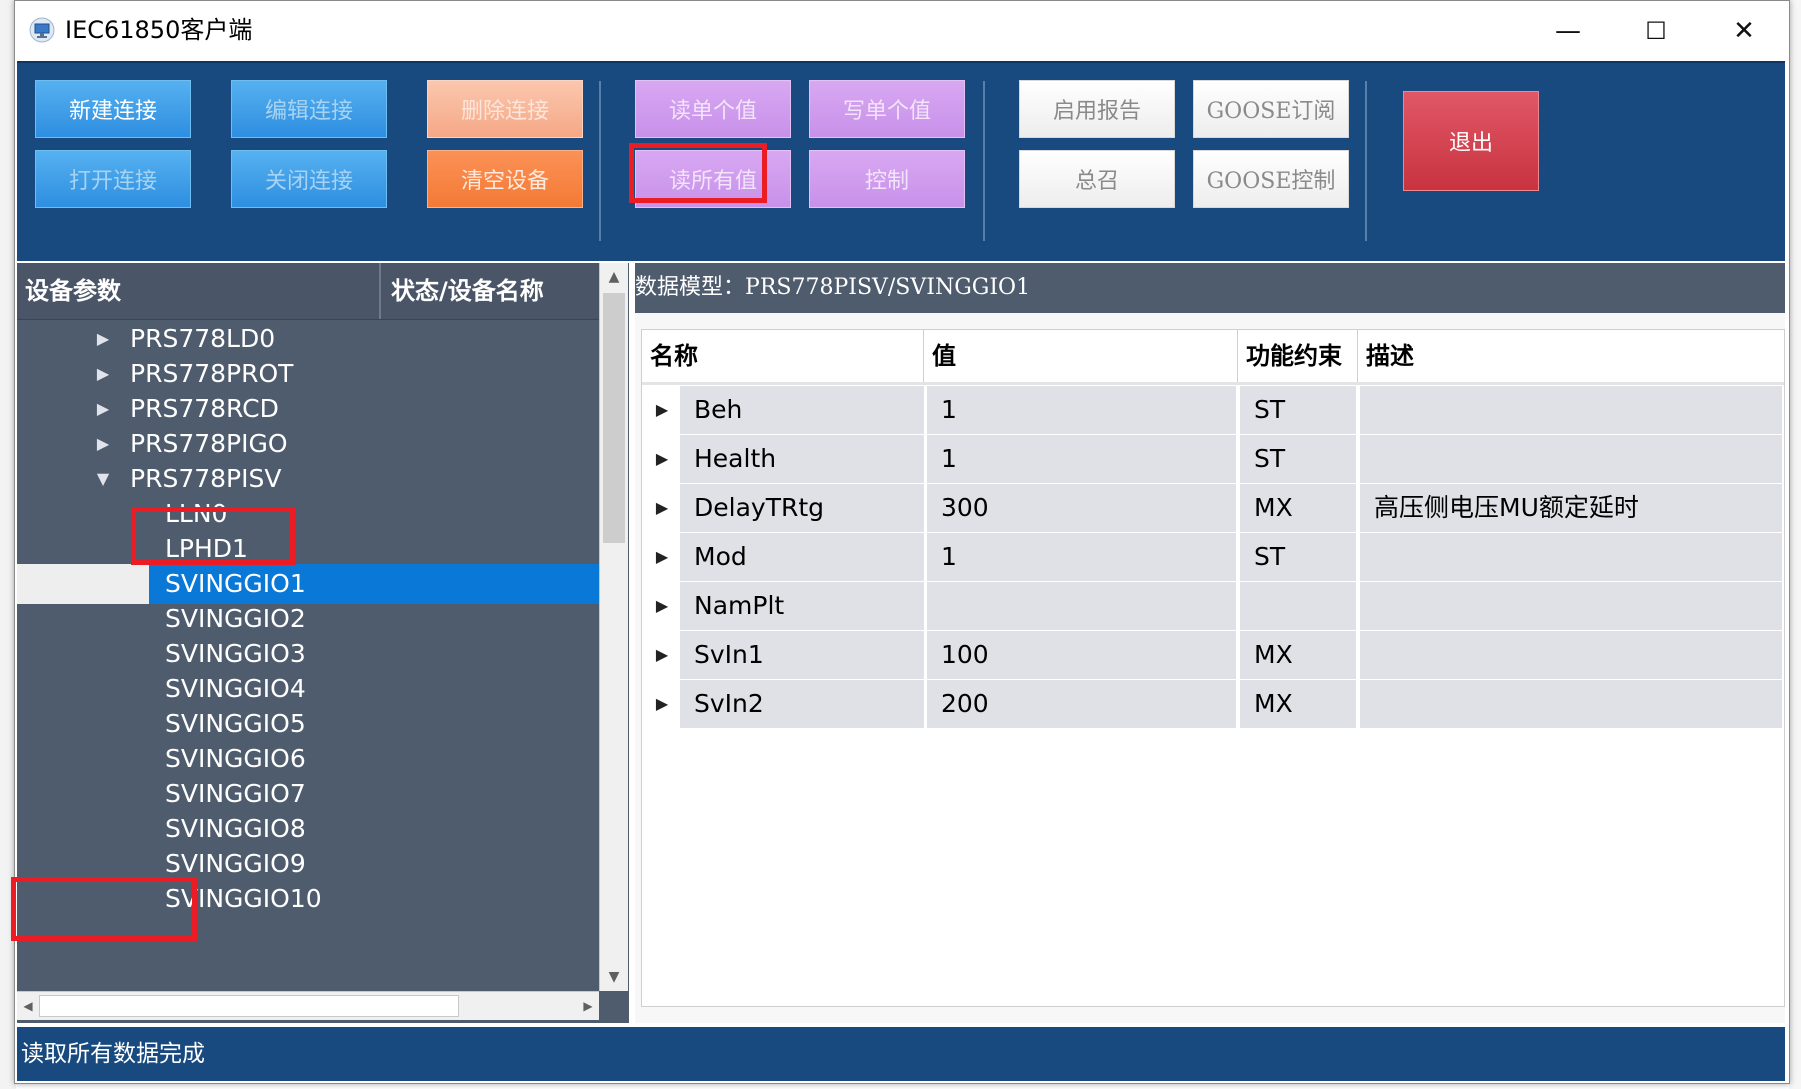  What do you see at coordinates (802, 655) in the screenshot?
I see `cell-name: SvIn1` at bounding box center [802, 655].